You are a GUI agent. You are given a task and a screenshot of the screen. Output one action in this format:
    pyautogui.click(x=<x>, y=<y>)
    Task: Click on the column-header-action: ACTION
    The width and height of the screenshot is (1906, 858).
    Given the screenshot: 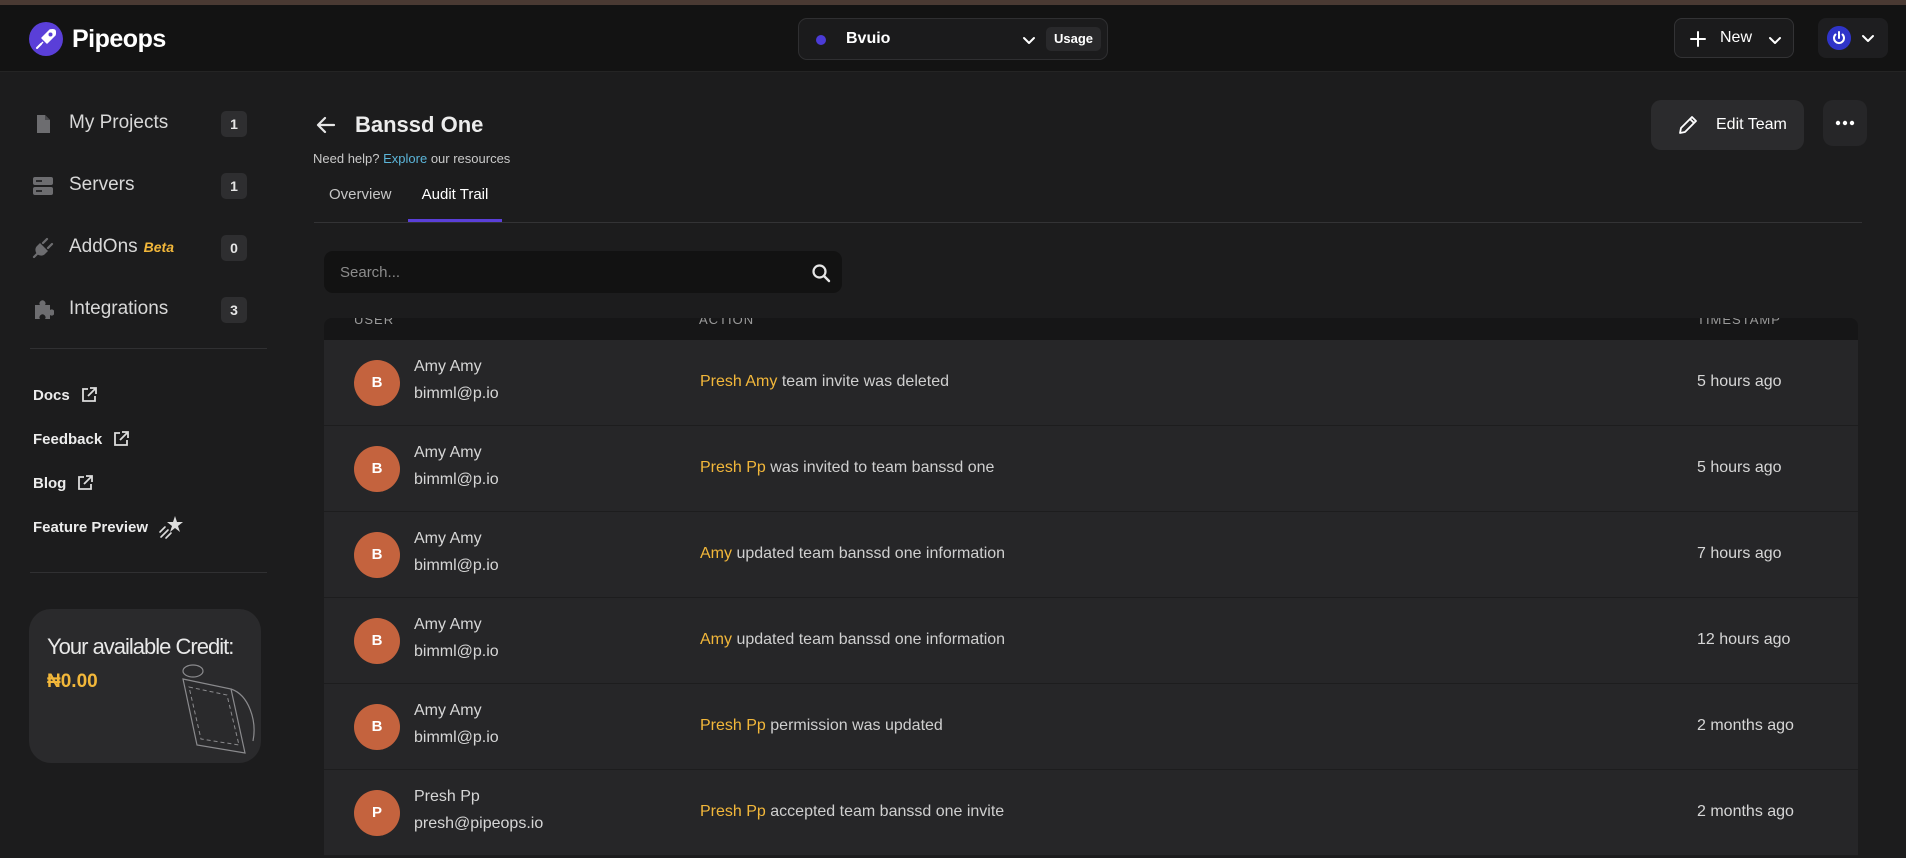 What is the action you would take?
    pyautogui.click(x=727, y=322)
    